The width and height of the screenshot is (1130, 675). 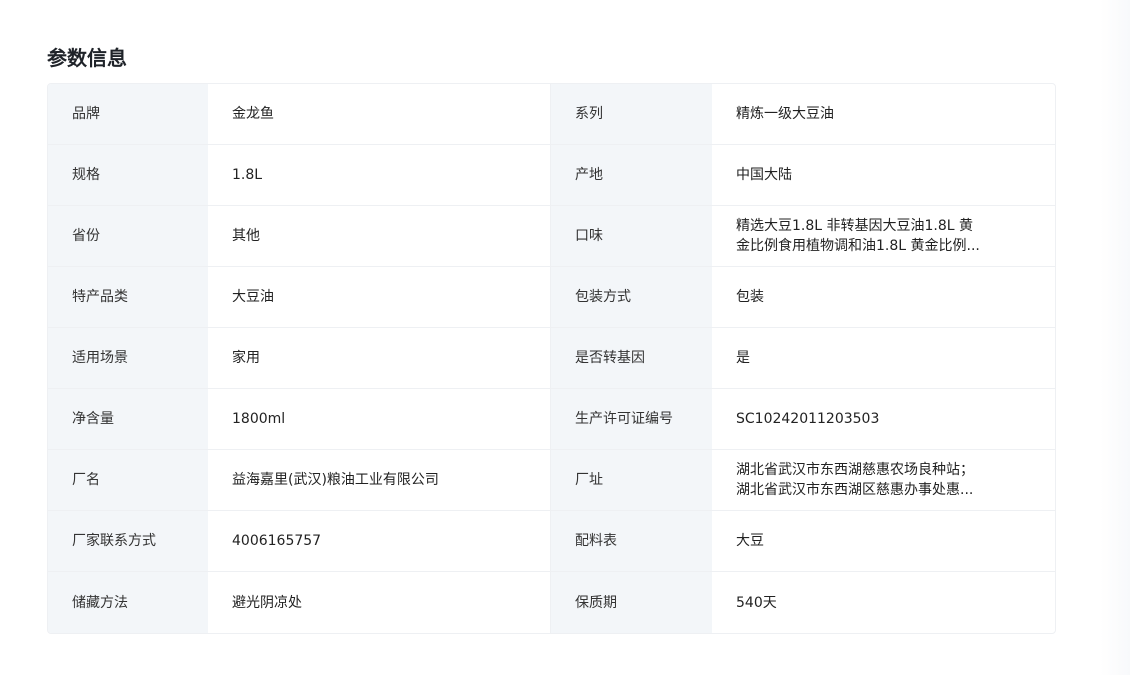 What do you see at coordinates (379, 419) in the screenshot?
I see `param-value: 1800ml` at bounding box center [379, 419].